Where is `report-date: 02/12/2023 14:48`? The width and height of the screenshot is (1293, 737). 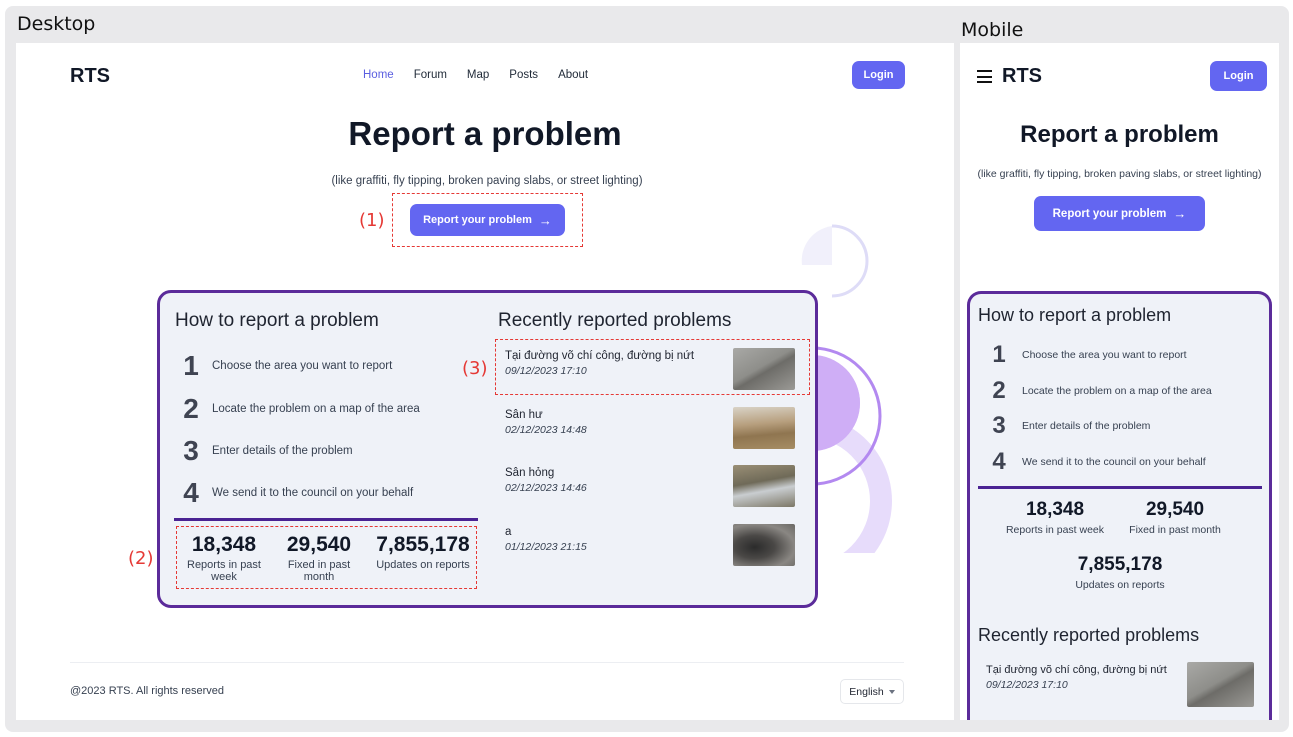
report-date: 02/12/2023 14:48 is located at coordinates (546, 430).